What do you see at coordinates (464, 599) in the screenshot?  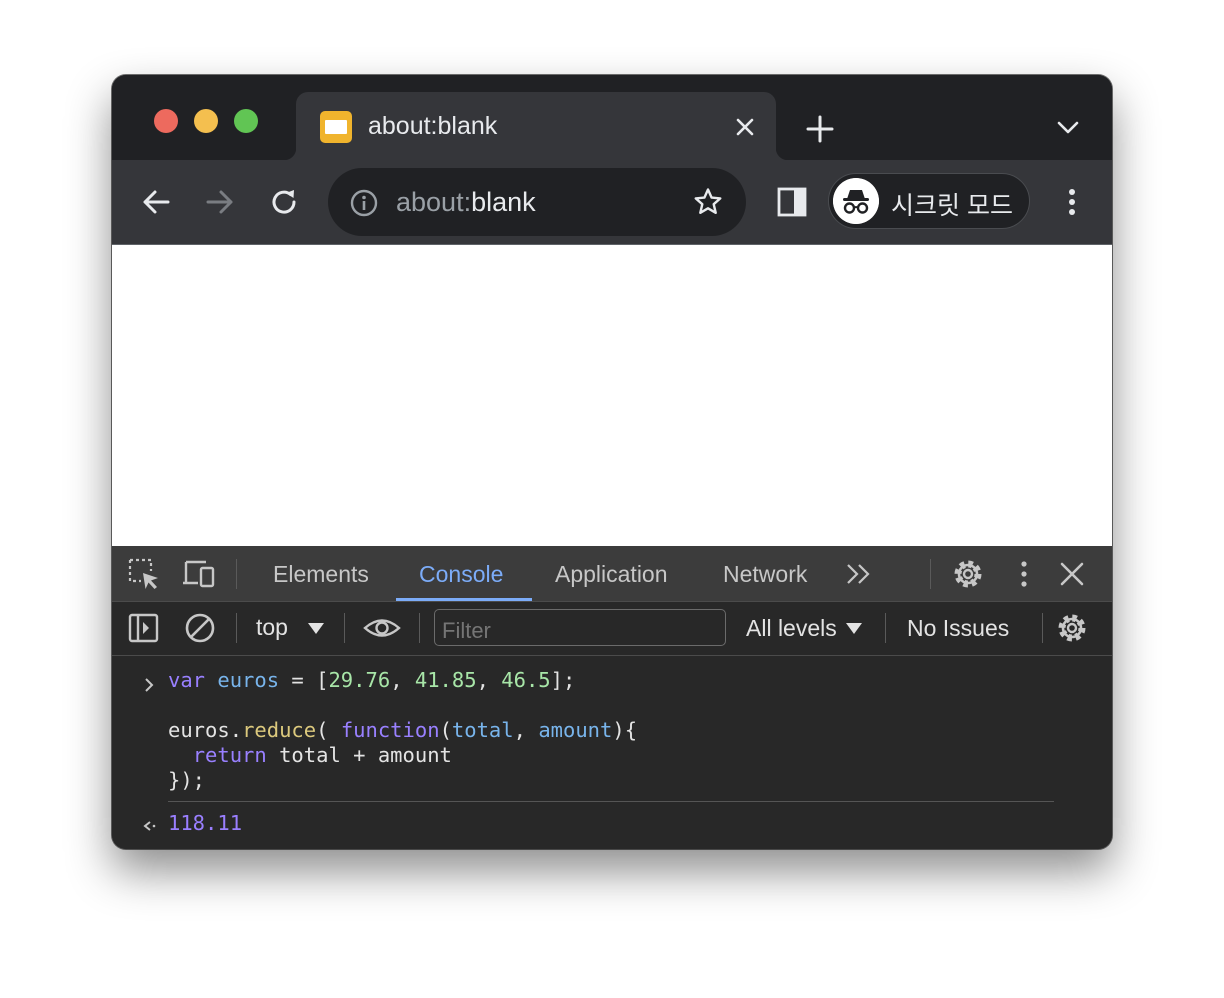 I see `active-tab-indicator` at bounding box center [464, 599].